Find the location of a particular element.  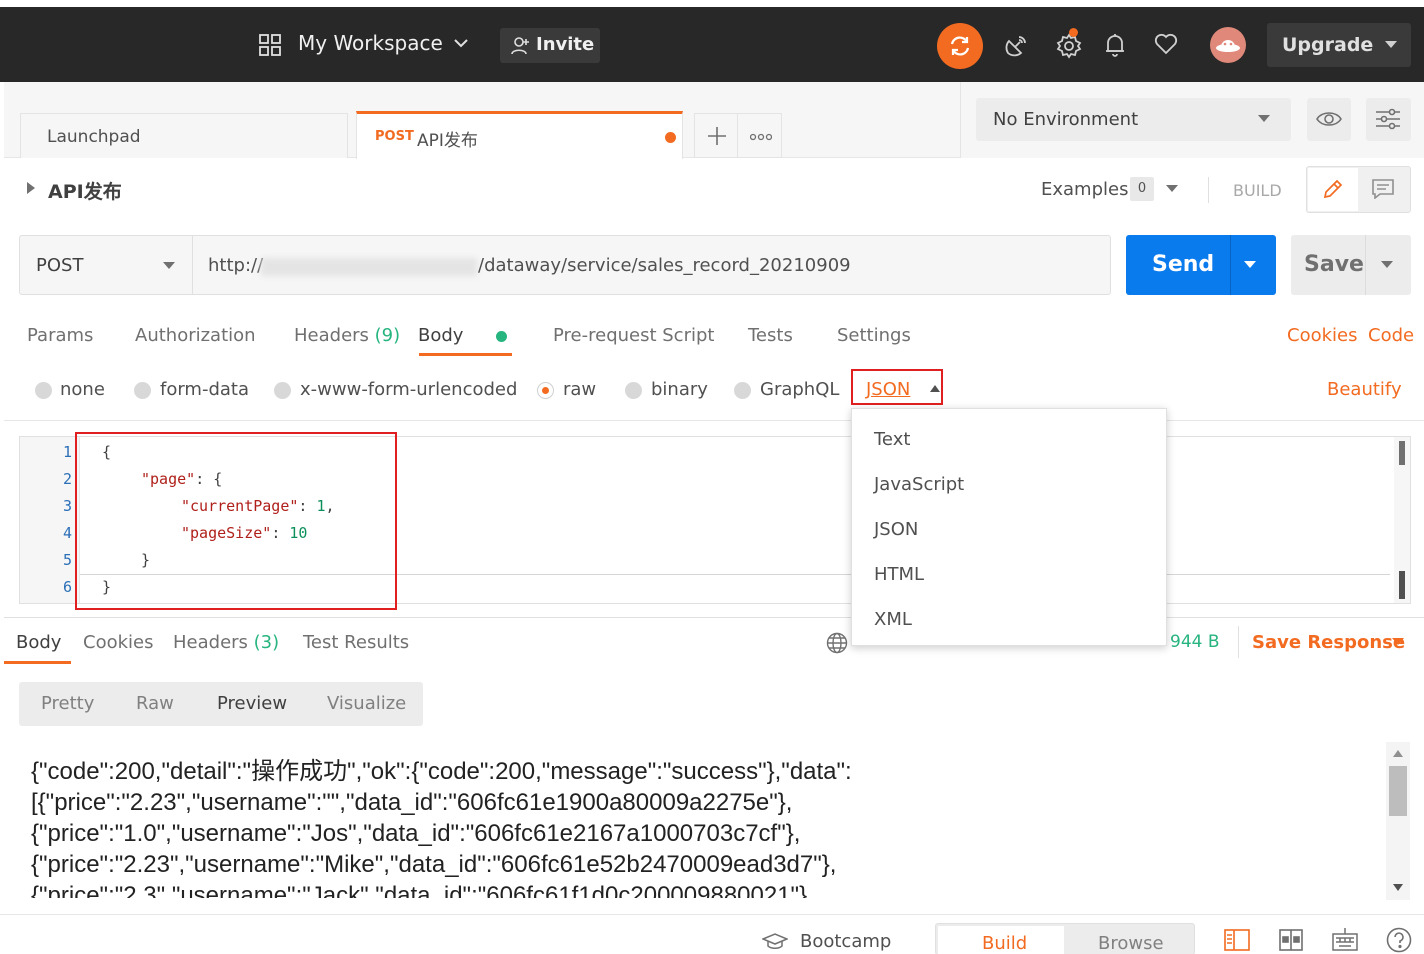

tab-headers: Headers (9) is located at coordinates (347, 335).